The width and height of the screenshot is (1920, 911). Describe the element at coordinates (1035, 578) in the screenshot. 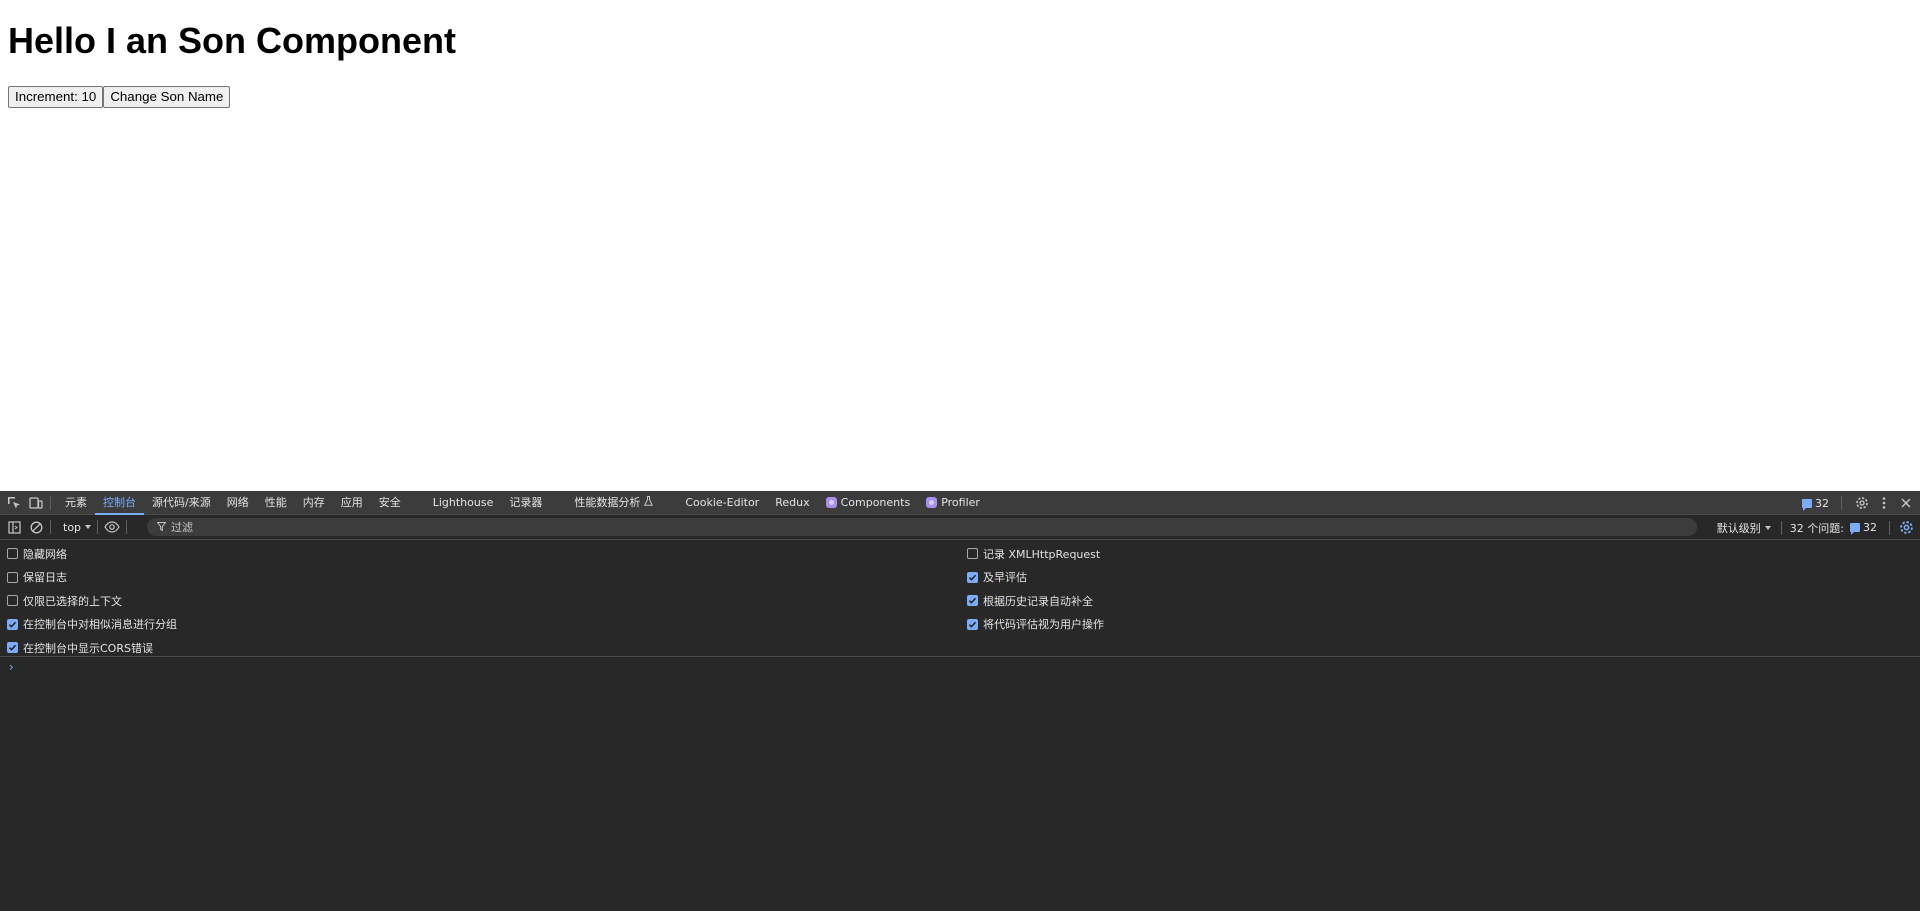

I see `setting-right-1: 及早评估` at that location.